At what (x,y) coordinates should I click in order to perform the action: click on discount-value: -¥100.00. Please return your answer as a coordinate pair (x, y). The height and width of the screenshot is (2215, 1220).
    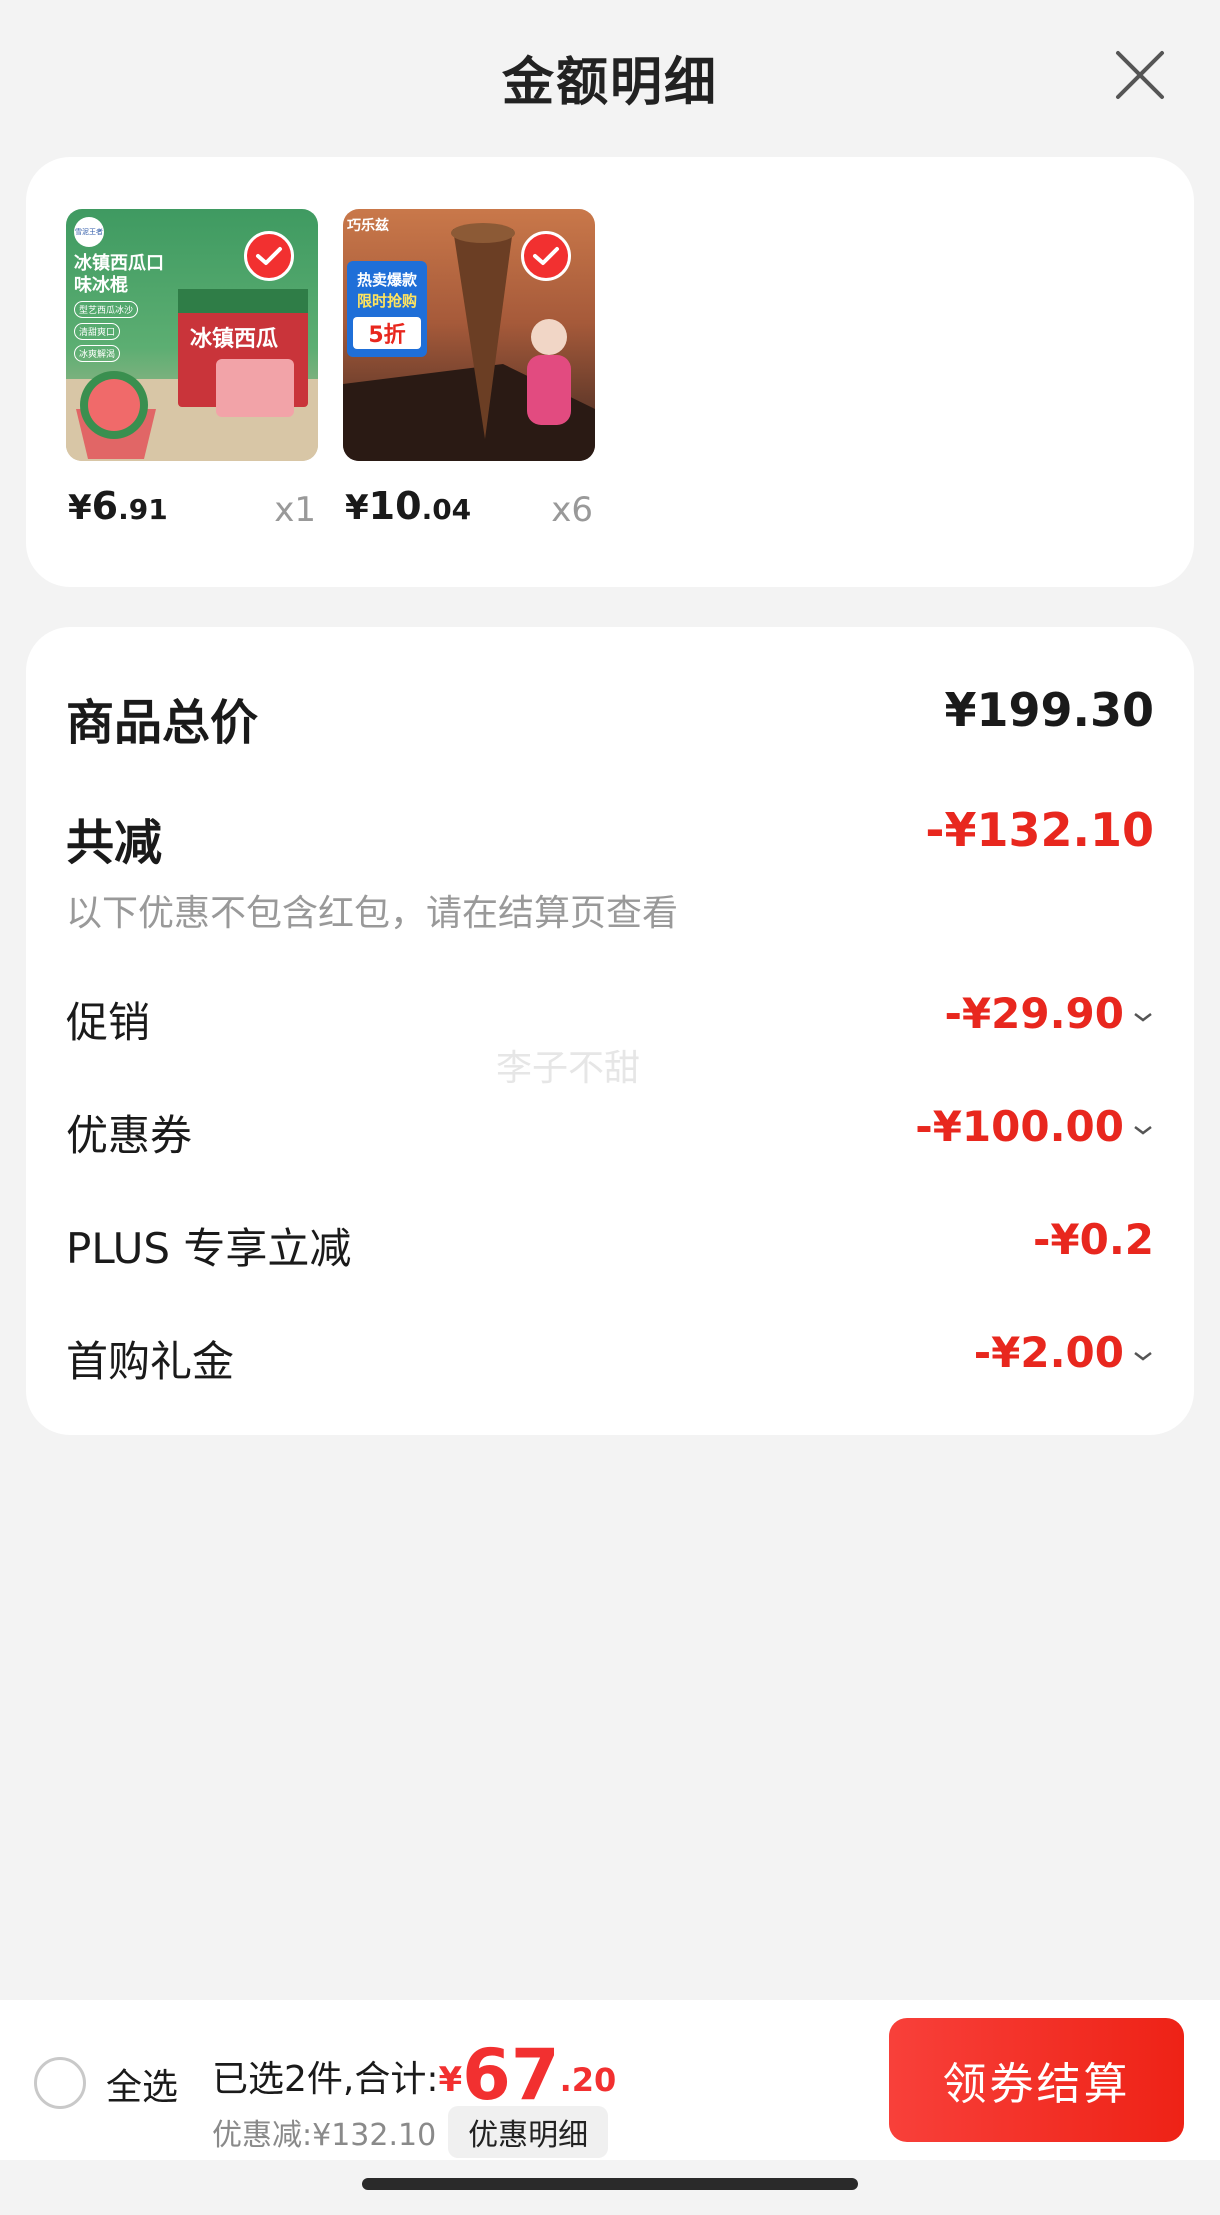
    Looking at the image, I should click on (1034, 1126).